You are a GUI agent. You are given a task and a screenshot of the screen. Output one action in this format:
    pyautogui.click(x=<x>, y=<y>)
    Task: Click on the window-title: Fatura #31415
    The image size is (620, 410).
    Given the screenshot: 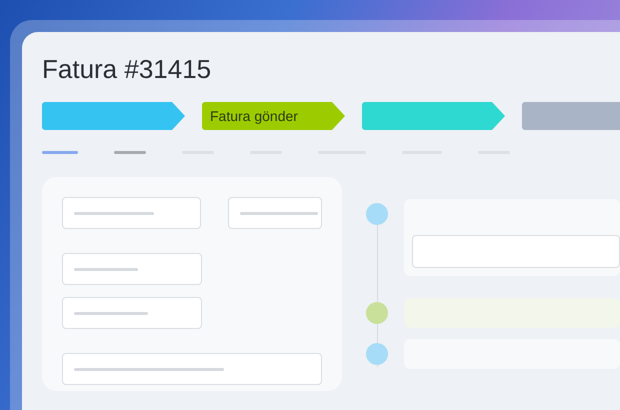 What is the action you would take?
    pyautogui.click(x=127, y=69)
    